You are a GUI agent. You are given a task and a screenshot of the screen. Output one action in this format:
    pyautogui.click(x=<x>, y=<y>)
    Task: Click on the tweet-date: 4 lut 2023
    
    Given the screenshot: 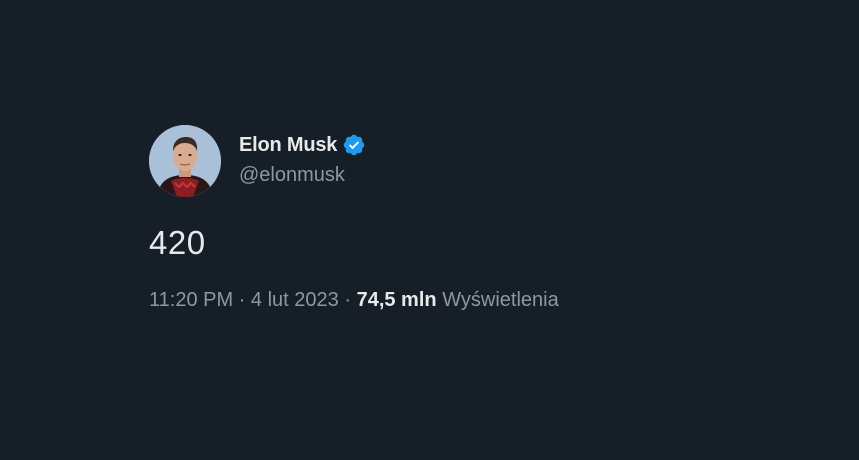 What is the action you would take?
    pyautogui.click(x=295, y=300)
    